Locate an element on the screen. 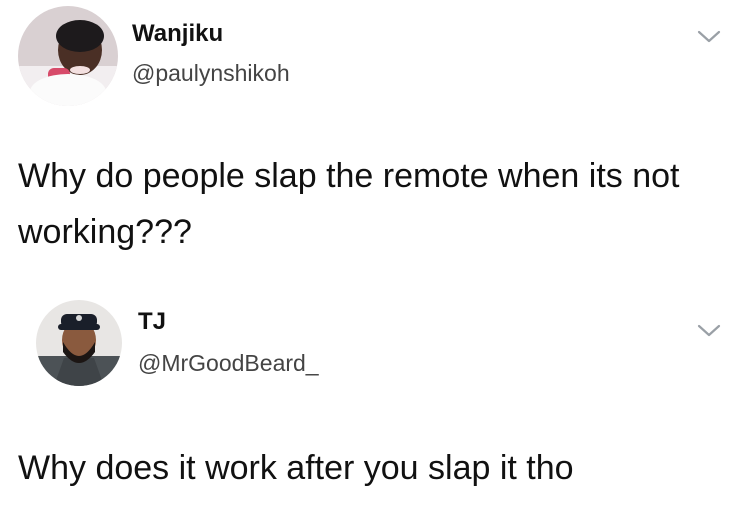  user-handle: @paulynshikoh is located at coordinates (211, 73).